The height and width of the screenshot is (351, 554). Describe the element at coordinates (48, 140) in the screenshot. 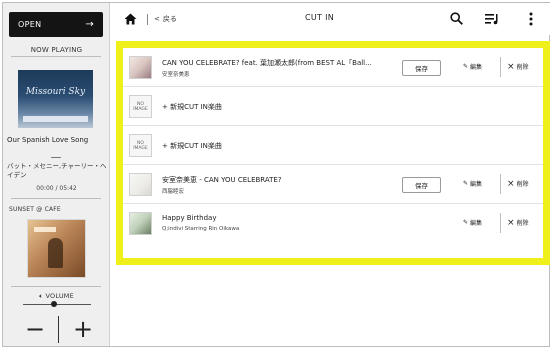

I see `now-playing-title: Our Spanish Love Song` at that location.